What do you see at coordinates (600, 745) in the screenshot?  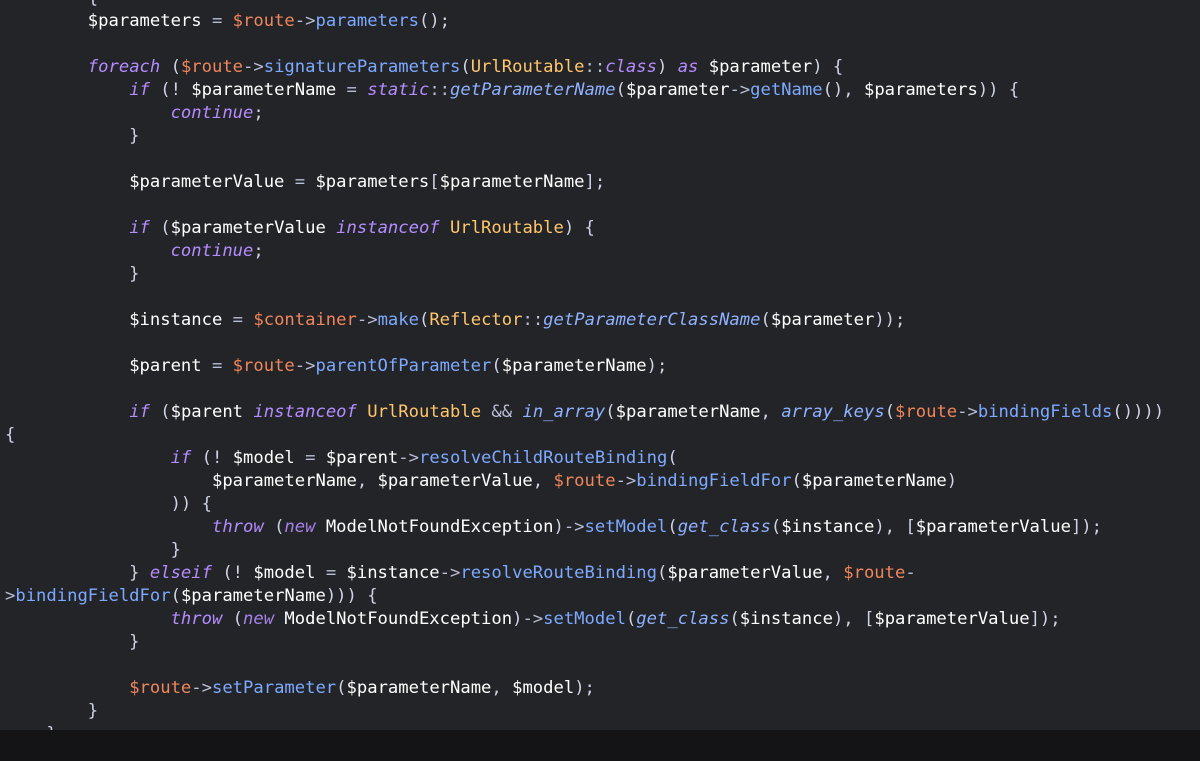 I see `bottom-bar` at bounding box center [600, 745].